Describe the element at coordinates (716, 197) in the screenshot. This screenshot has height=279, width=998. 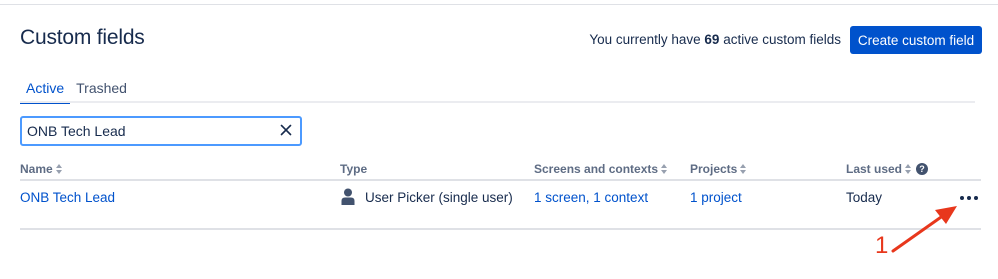
I see `projects-link: 1 project` at that location.